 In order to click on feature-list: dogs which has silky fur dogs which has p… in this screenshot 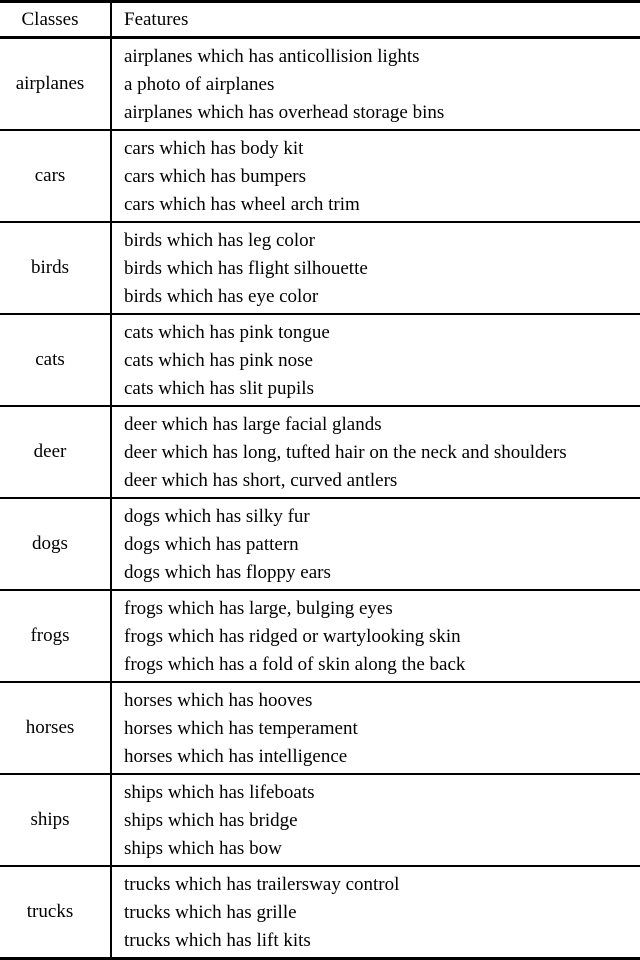, I will do `click(382, 544)`.